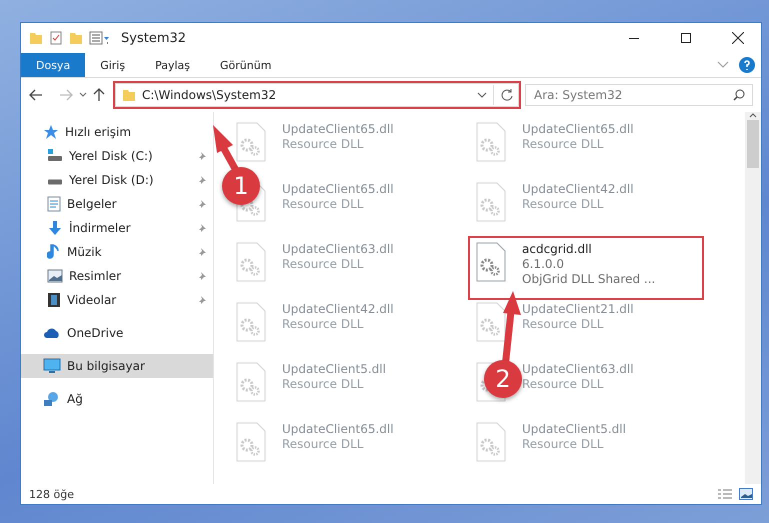 The height and width of the screenshot is (523, 769). I want to click on sidebar-item: Belgeler, so click(117, 204).